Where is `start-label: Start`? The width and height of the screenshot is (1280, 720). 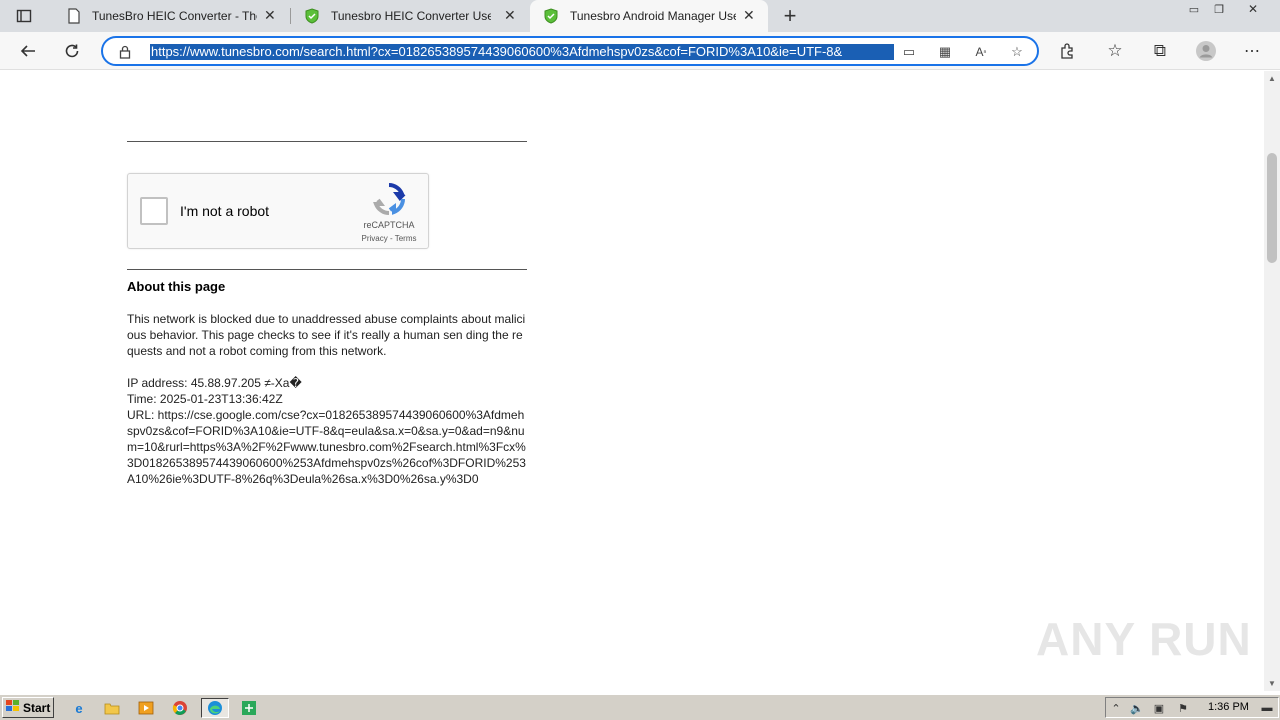
start-label: Start is located at coordinates (37, 707).